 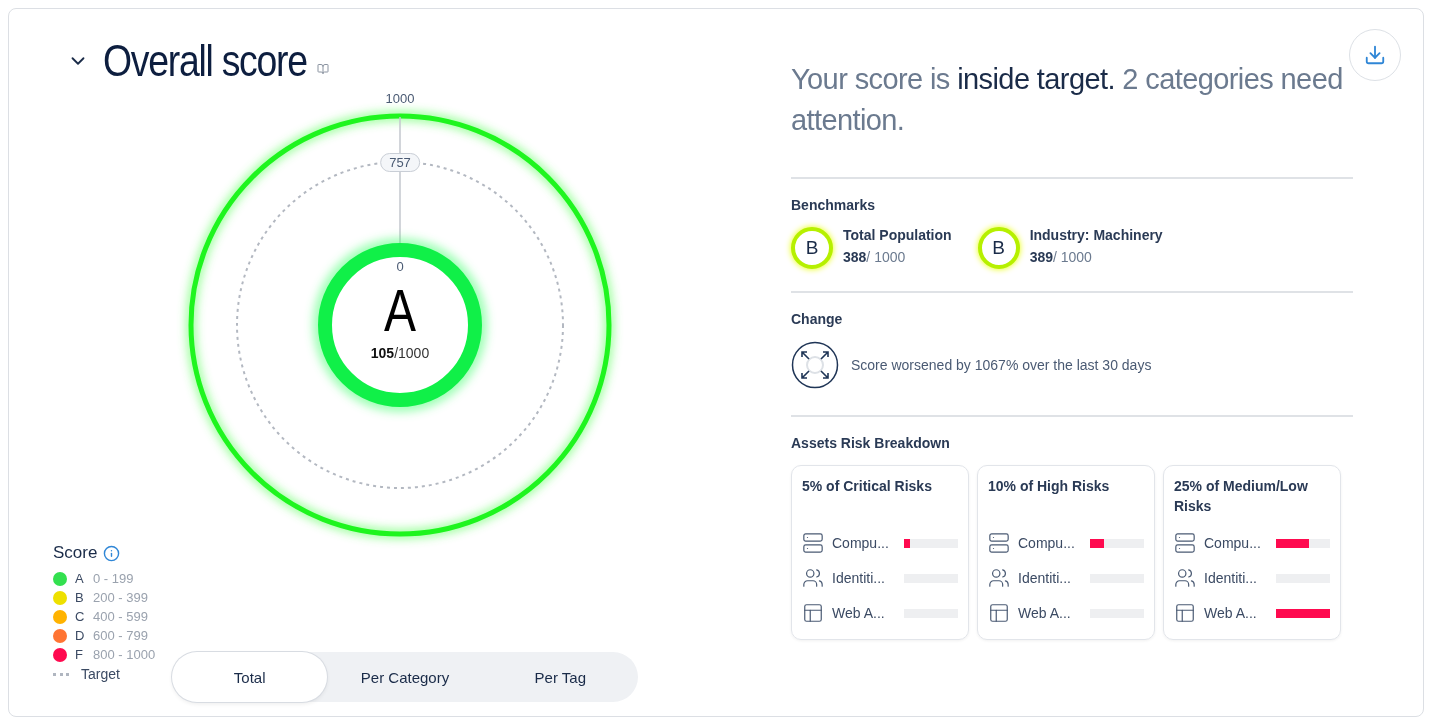 I want to click on view-tab: Per Tag, so click(x=560, y=677).